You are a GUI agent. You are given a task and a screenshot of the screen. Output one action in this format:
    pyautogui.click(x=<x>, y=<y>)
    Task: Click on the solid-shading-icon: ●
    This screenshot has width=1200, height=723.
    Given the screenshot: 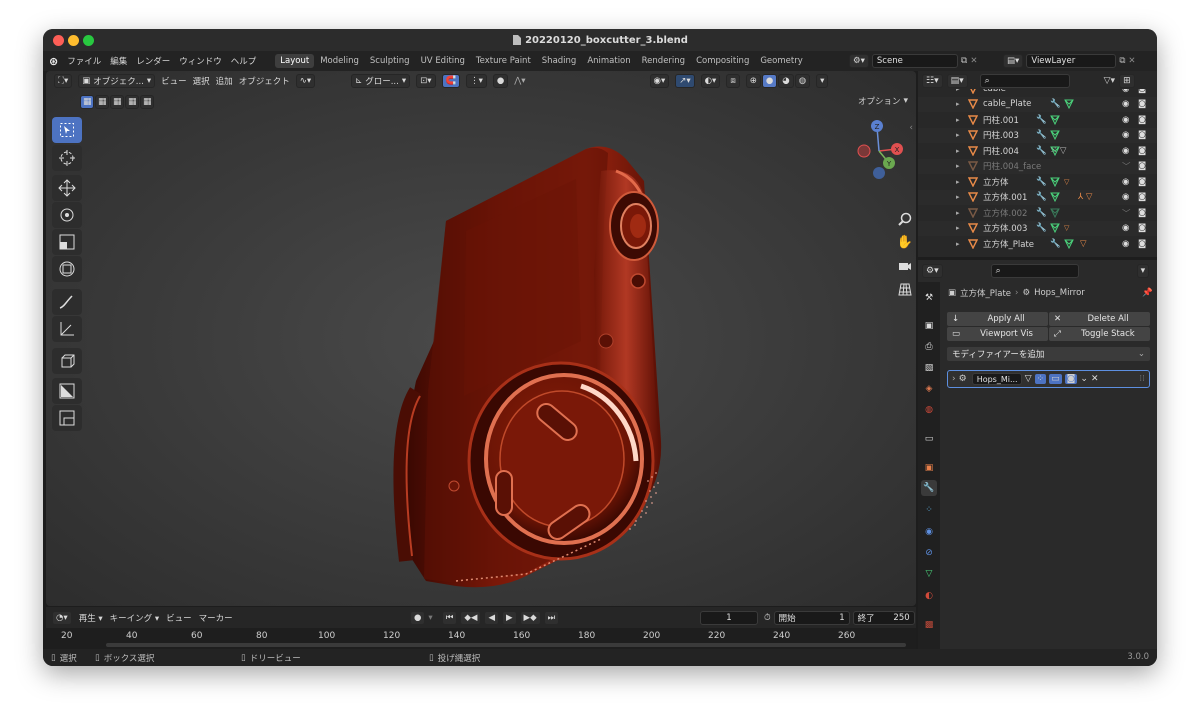 What is the action you would take?
    pyautogui.click(x=769, y=81)
    